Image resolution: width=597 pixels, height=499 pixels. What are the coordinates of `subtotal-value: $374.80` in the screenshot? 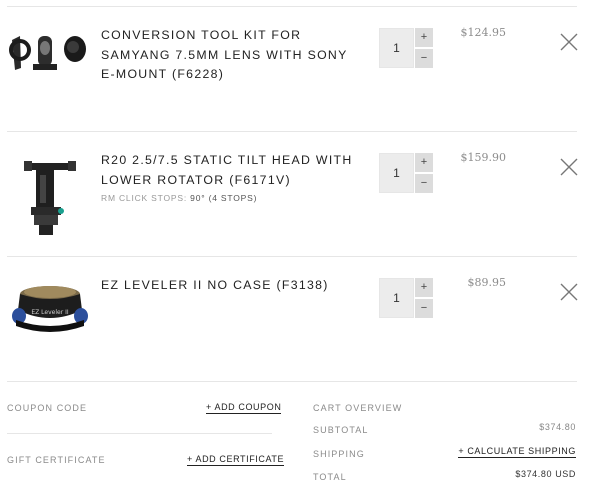 It's located at (557, 427).